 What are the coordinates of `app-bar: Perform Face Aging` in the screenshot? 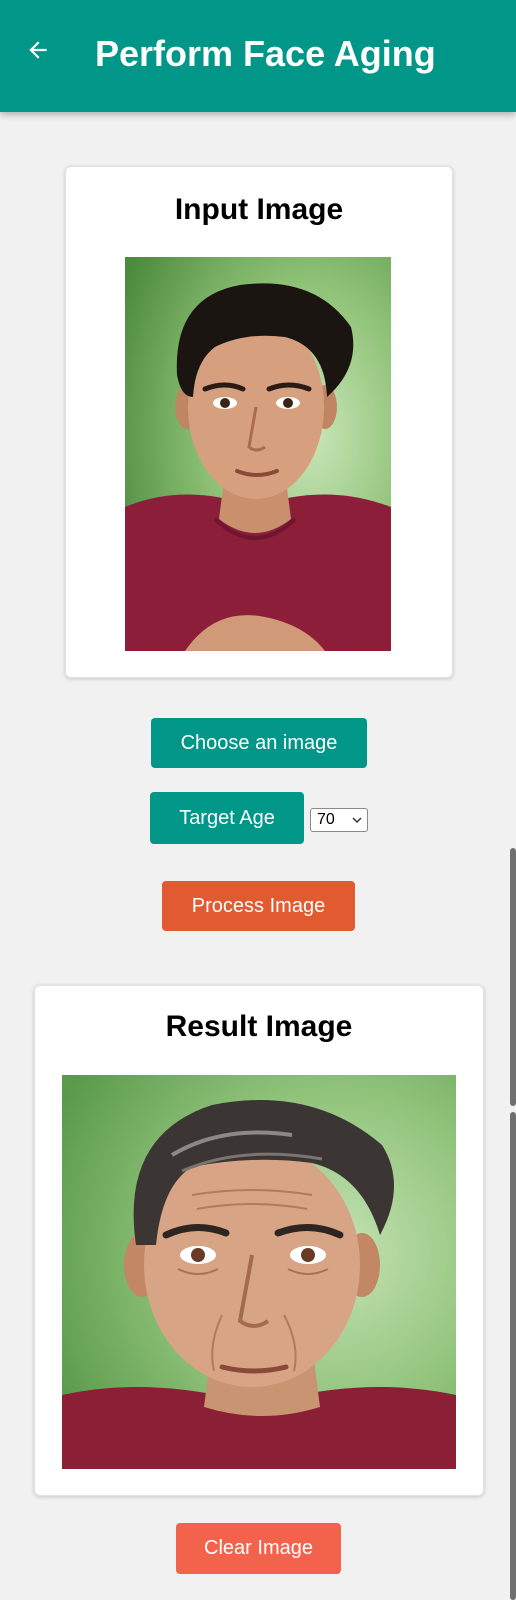 It's located at (258, 56).